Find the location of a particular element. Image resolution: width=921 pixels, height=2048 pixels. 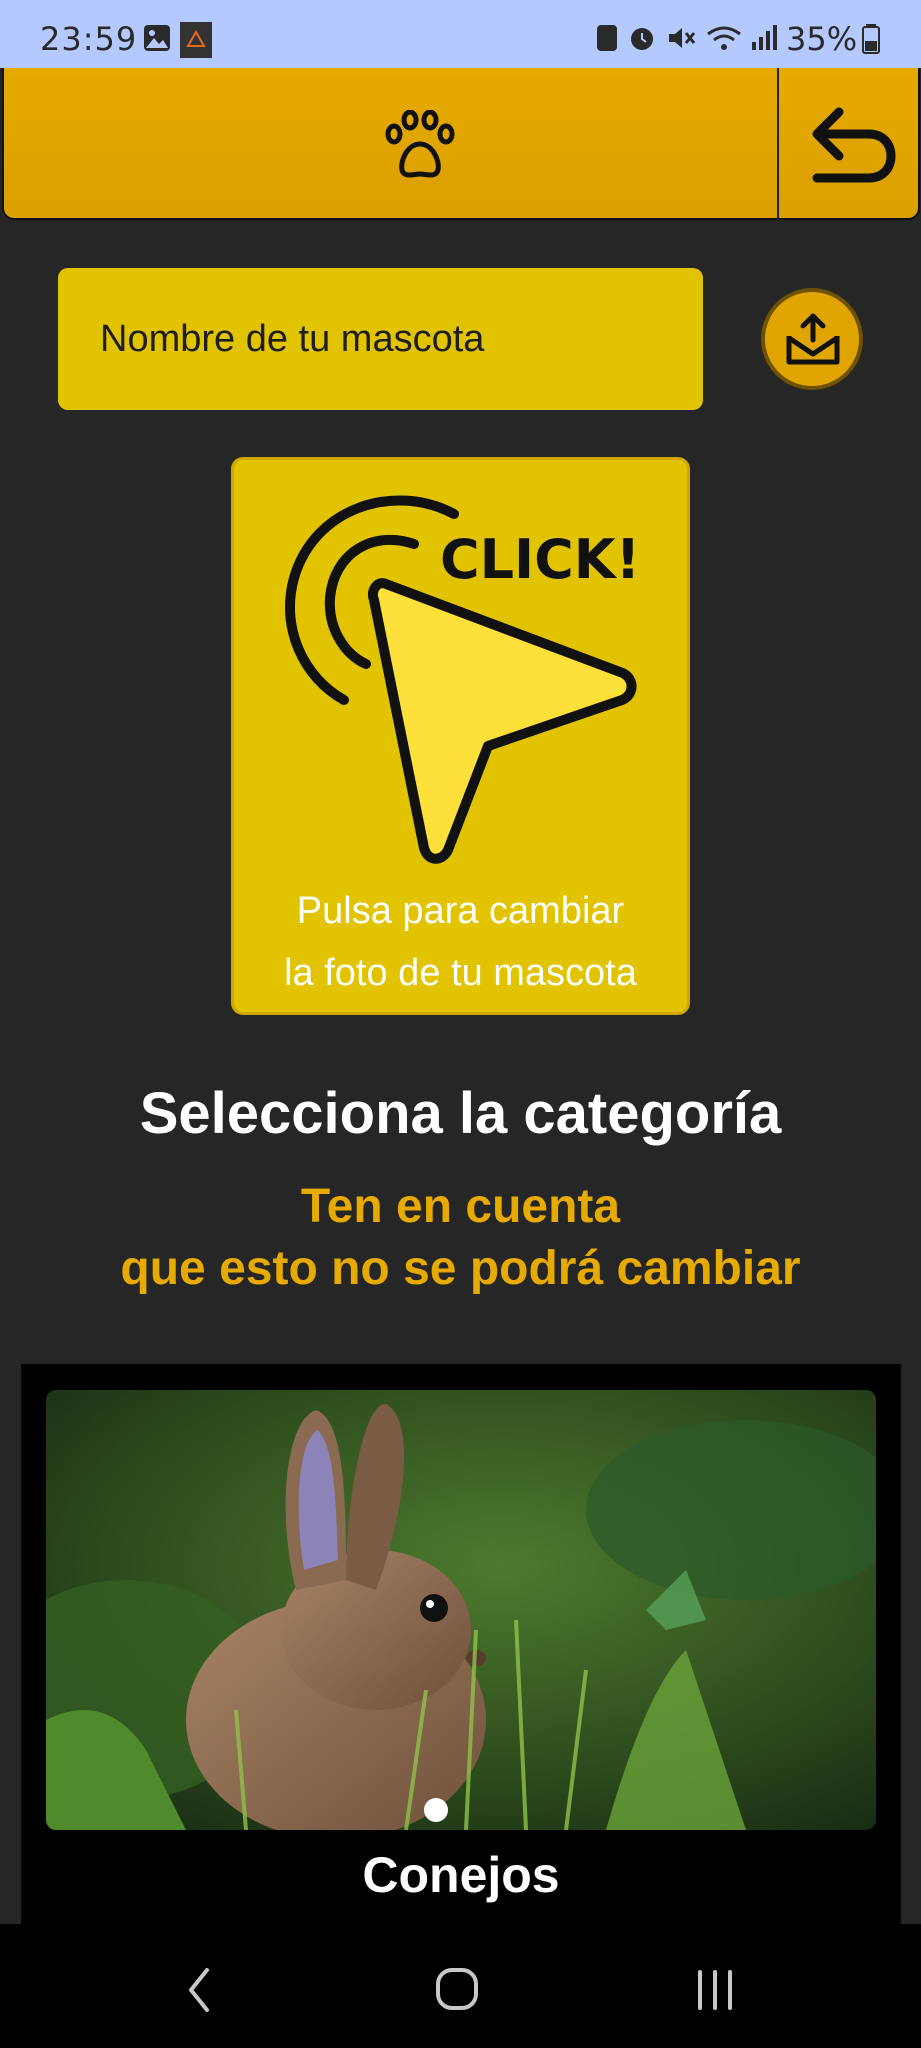

click-cursor-icon: CLICK! is located at coordinates (462, 679).